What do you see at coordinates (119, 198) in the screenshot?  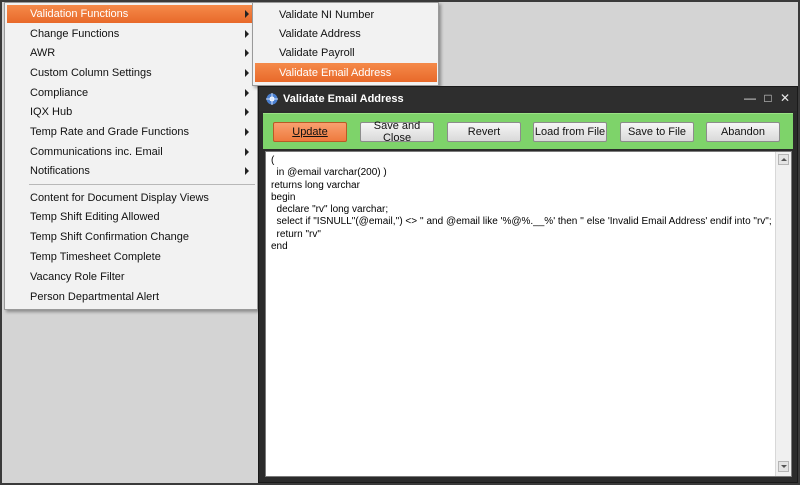 I see `menu-item-label: Content for Document Display Views` at bounding box center [119, 198].